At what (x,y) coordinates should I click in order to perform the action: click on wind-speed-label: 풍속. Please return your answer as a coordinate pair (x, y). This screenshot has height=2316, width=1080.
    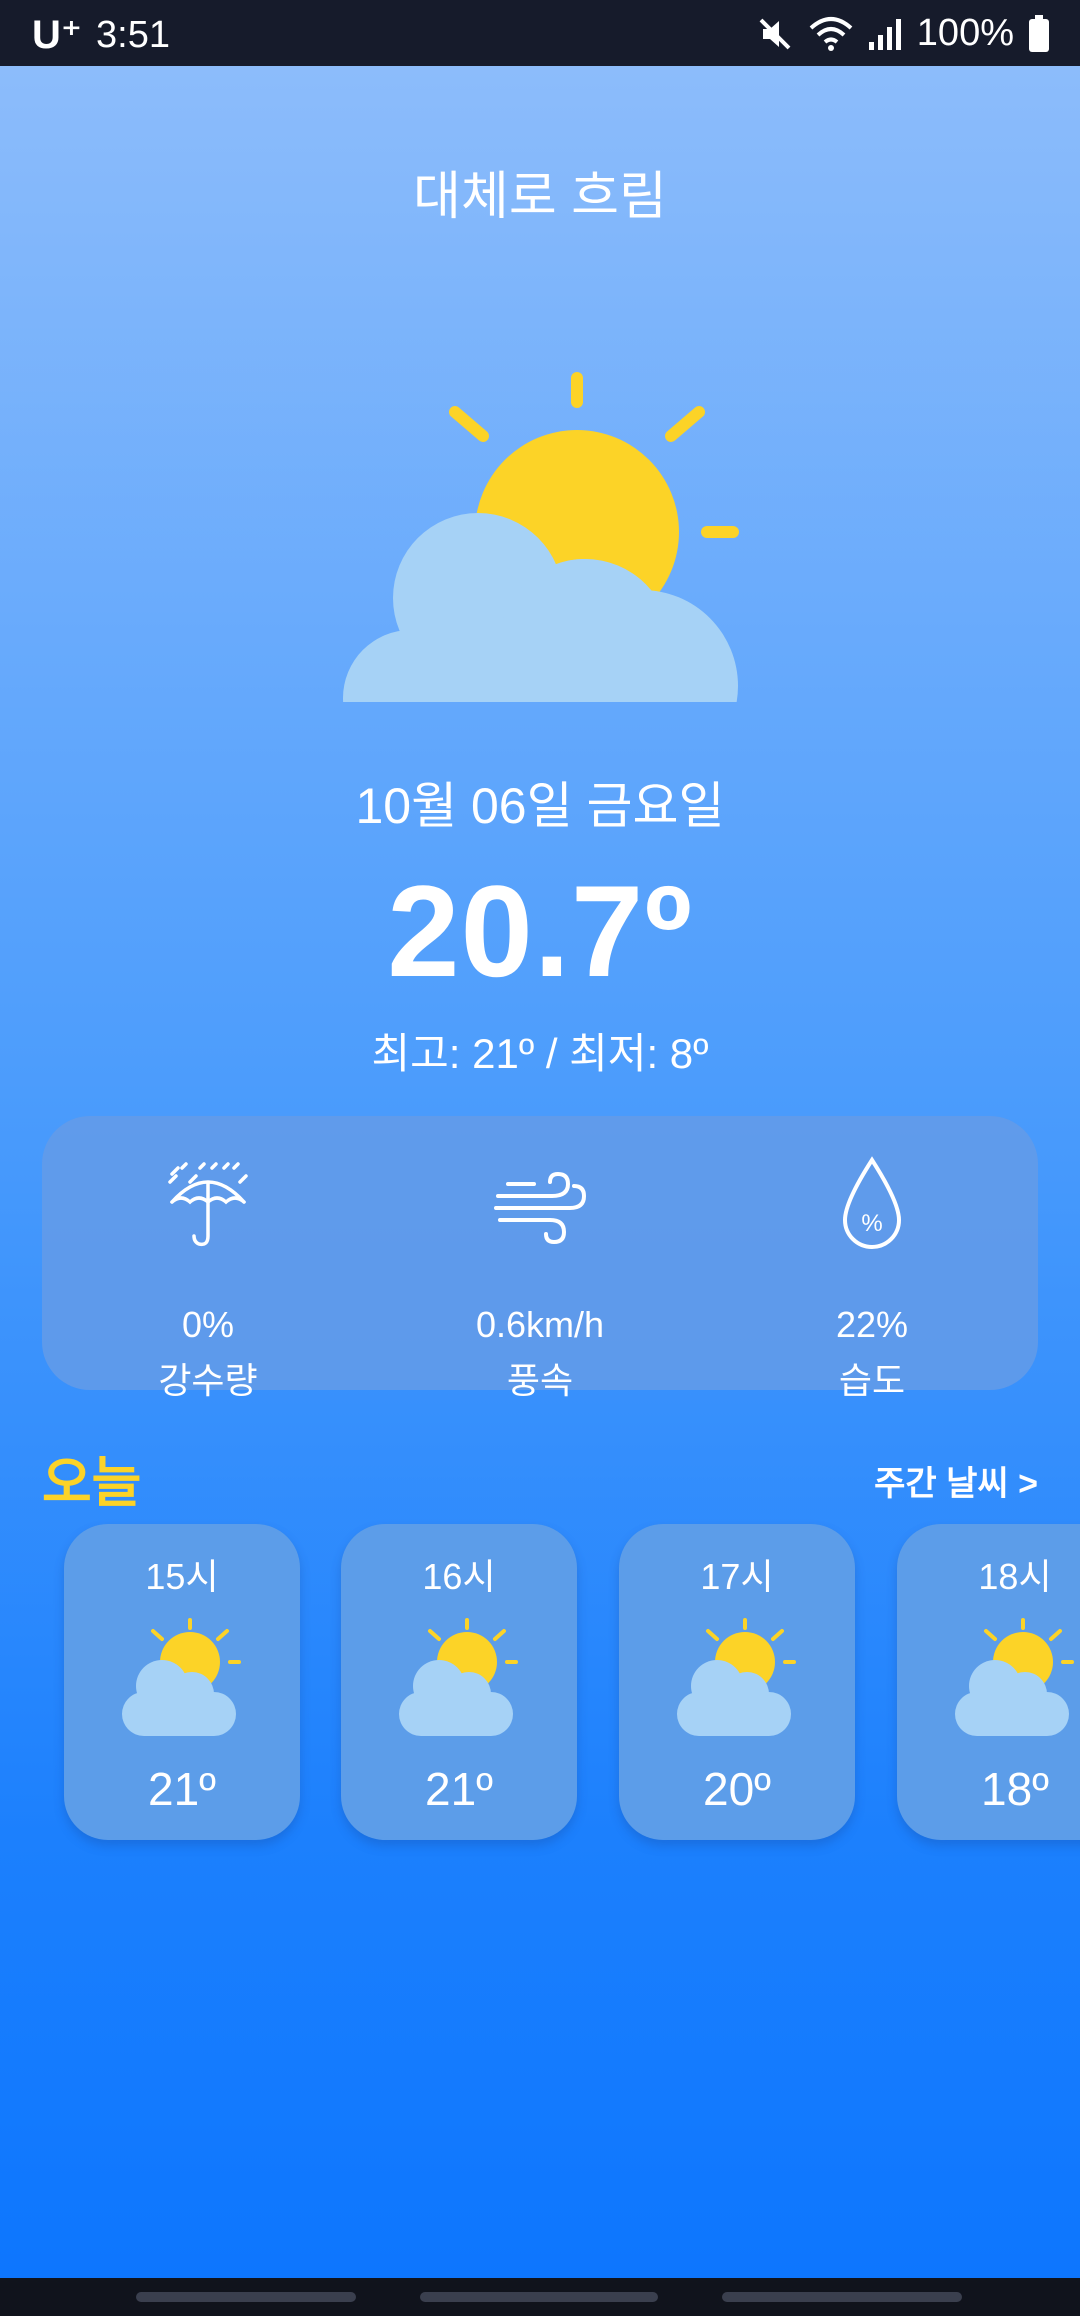
    Looking at the image, I should click on (540, 1380).